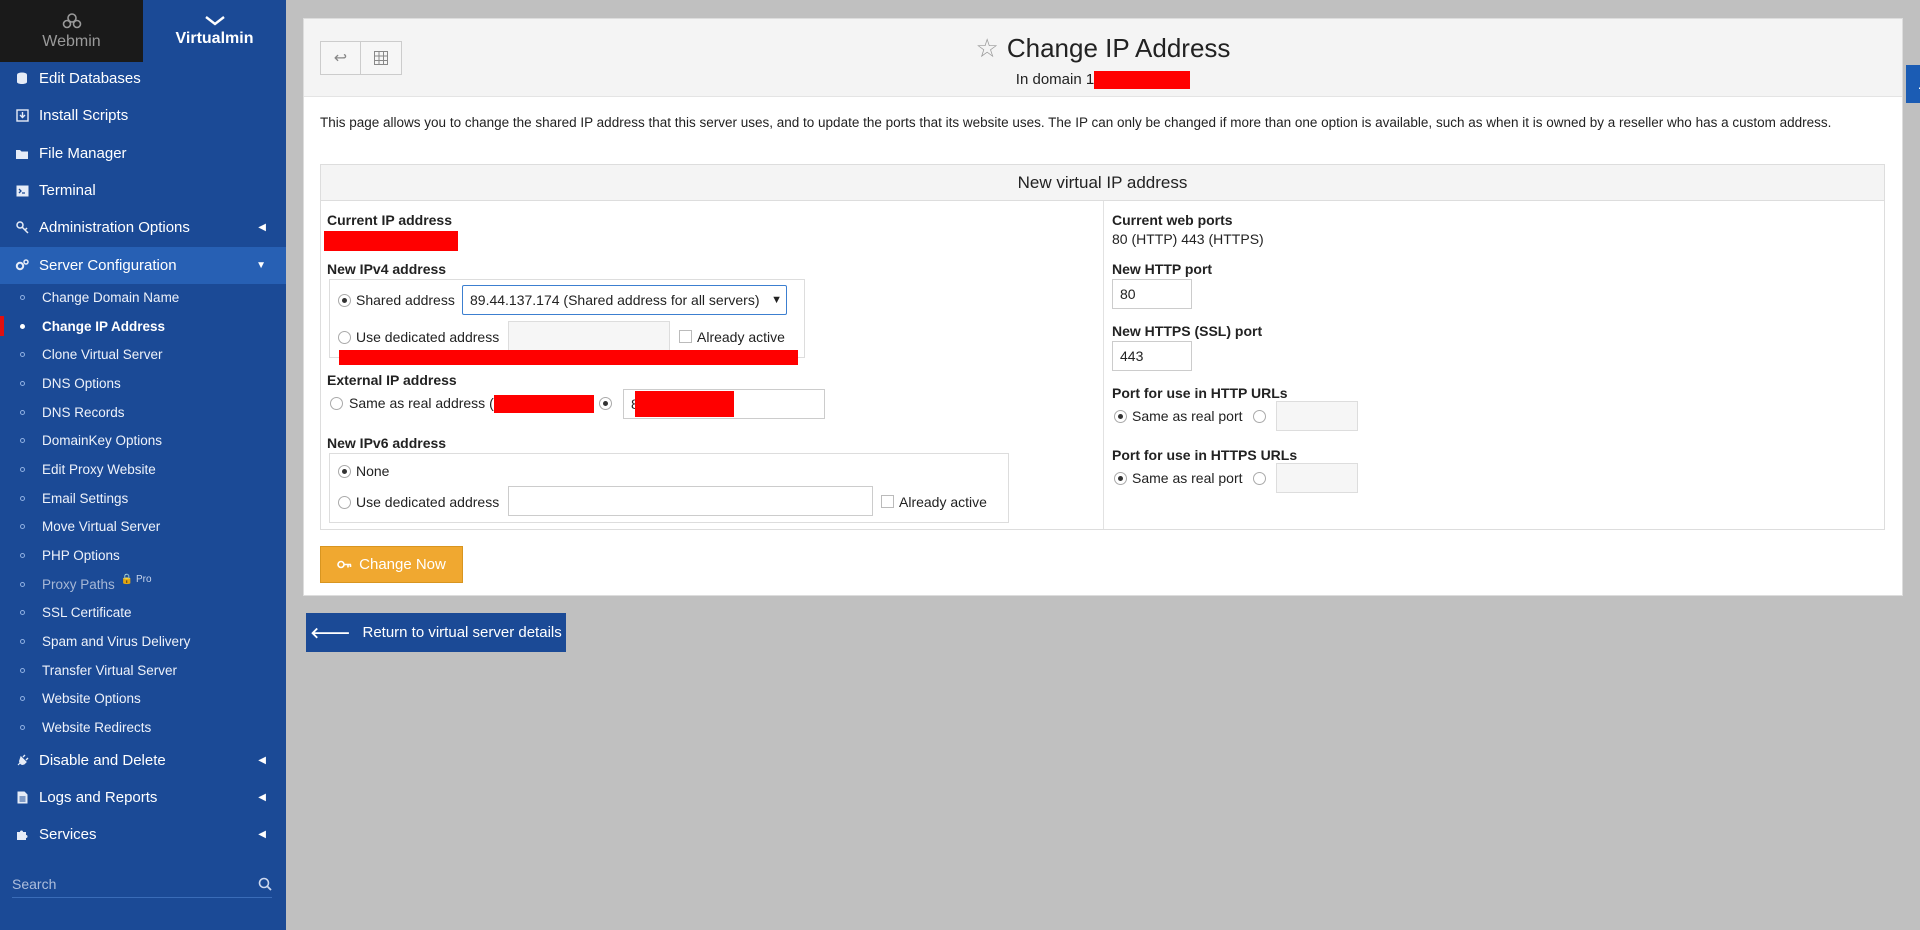  What do you see at coordinates (1259, 478) in the screenshot?
I see `https-custom-port-radio` at bounding box center [1259, 478].